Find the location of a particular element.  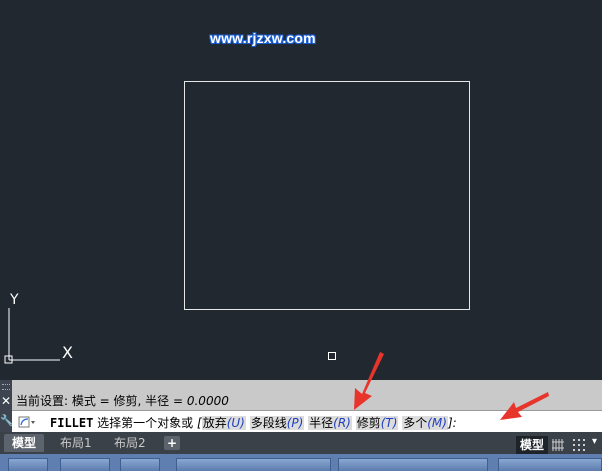

add-layout-button: + is located at coordinates (172, 443).